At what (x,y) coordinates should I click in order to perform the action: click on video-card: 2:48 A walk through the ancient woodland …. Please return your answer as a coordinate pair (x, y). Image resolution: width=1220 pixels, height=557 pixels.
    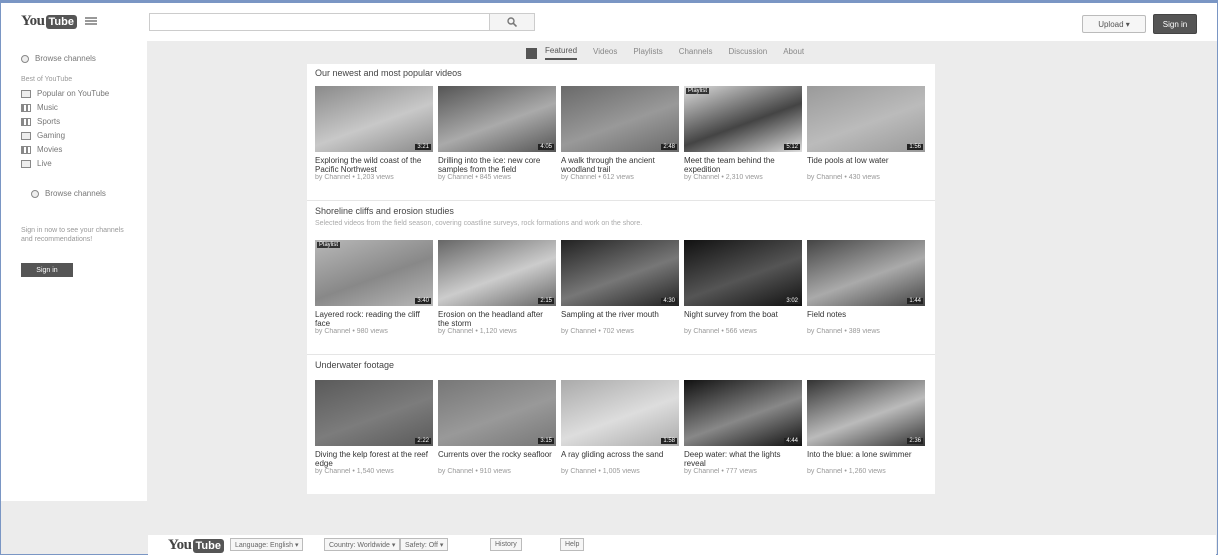
    Looking at the image, I should click on (620, 138).